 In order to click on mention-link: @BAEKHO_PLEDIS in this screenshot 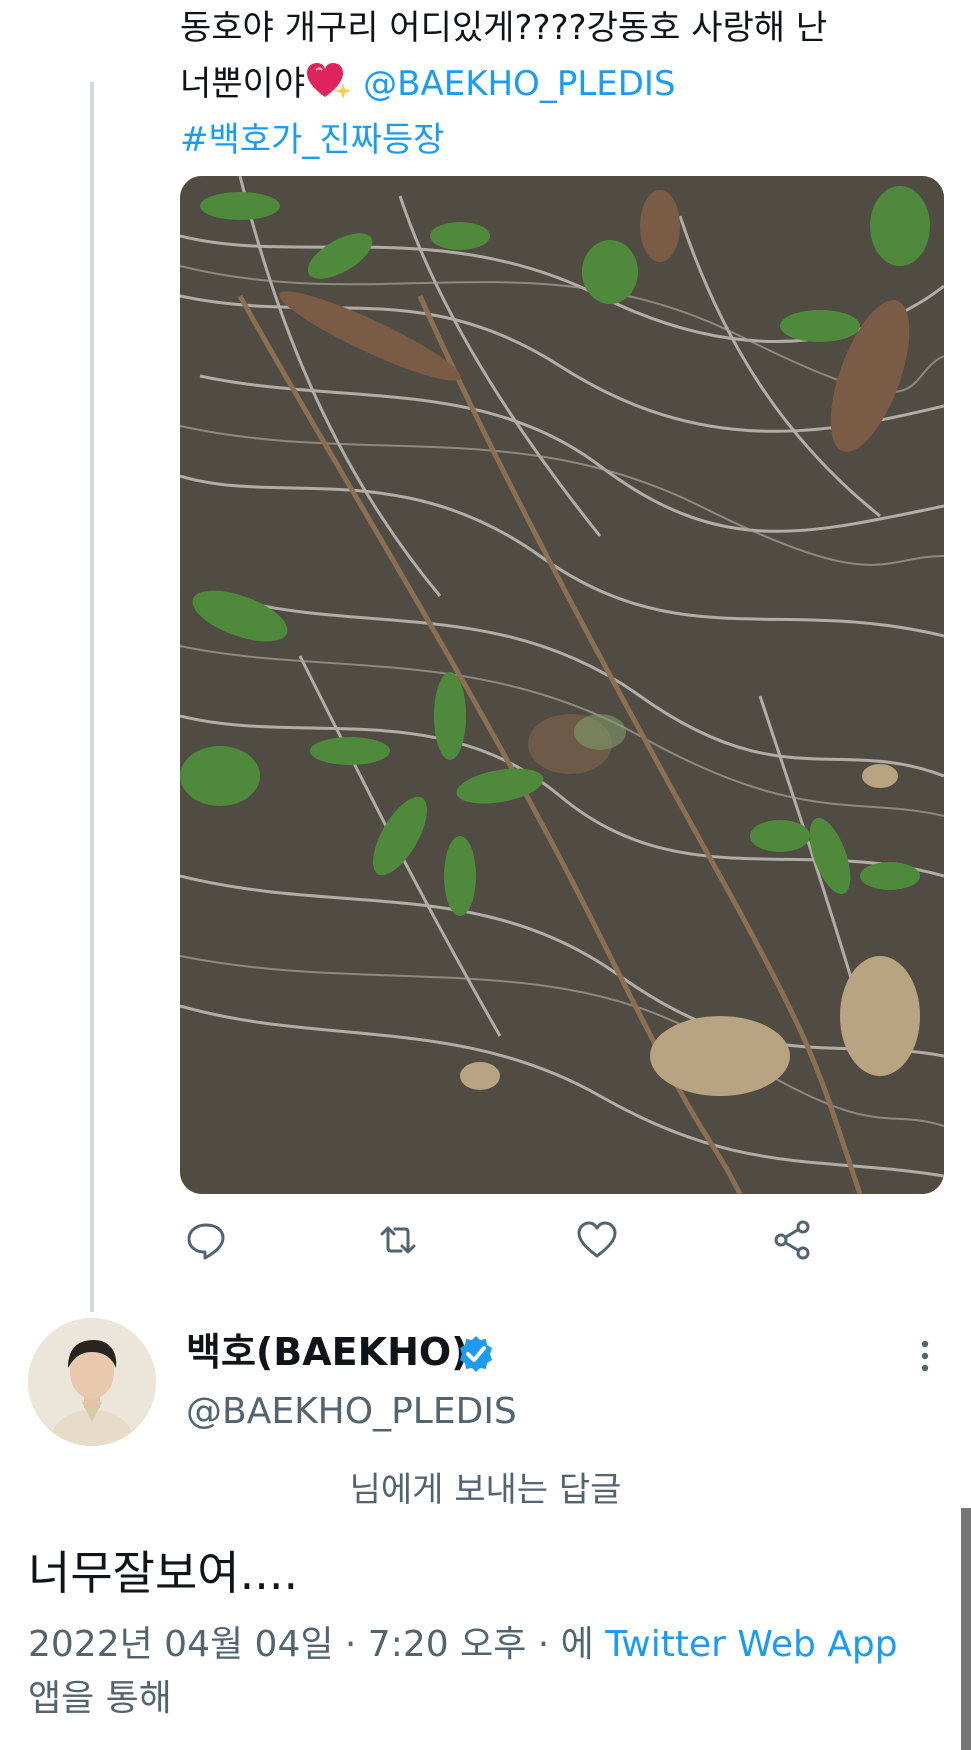, I will do `click(519, 84)`.